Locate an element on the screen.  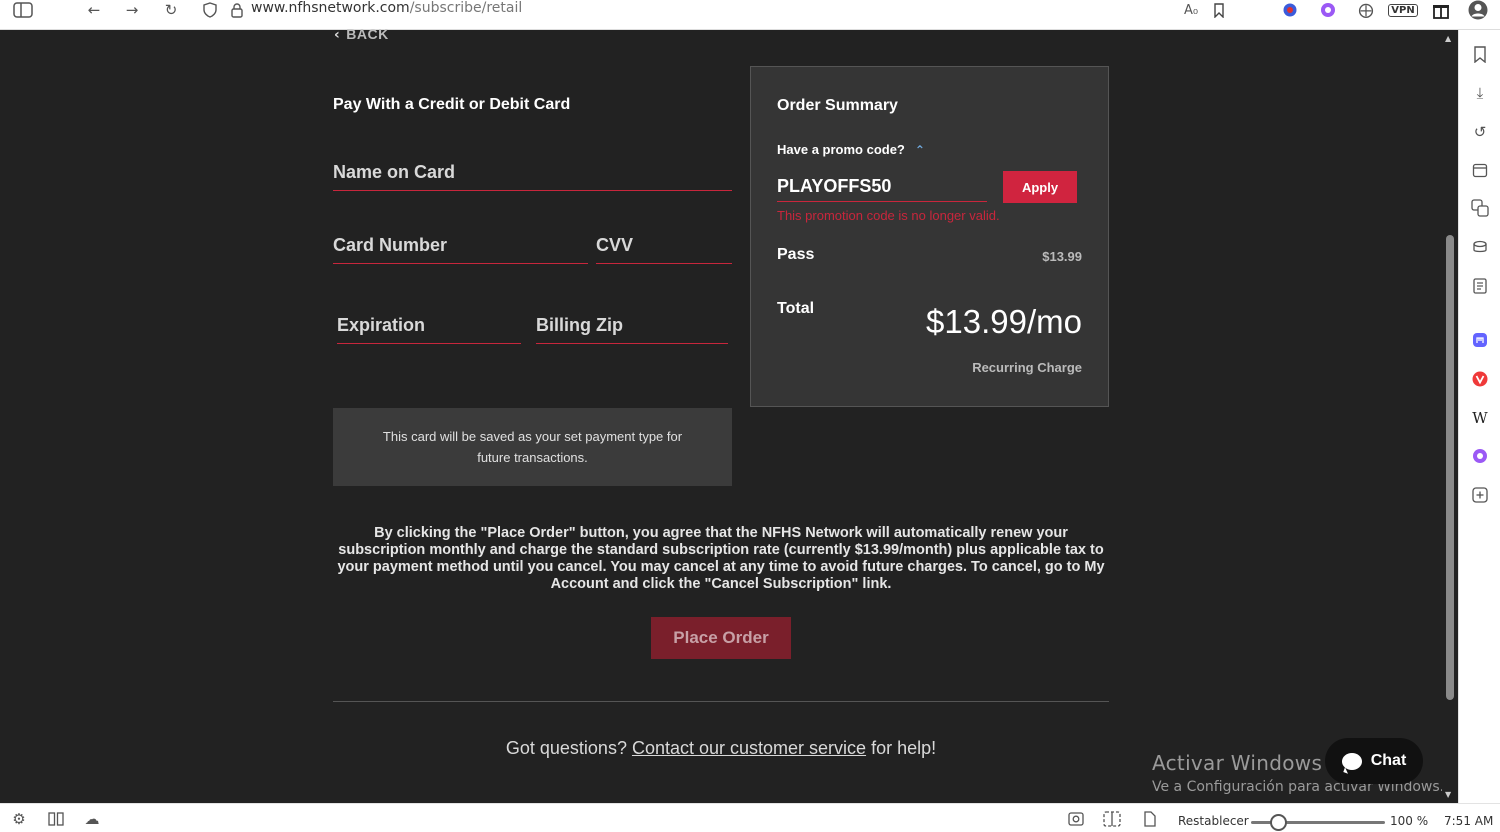
shield-icon is located at coordinates (210, 10).